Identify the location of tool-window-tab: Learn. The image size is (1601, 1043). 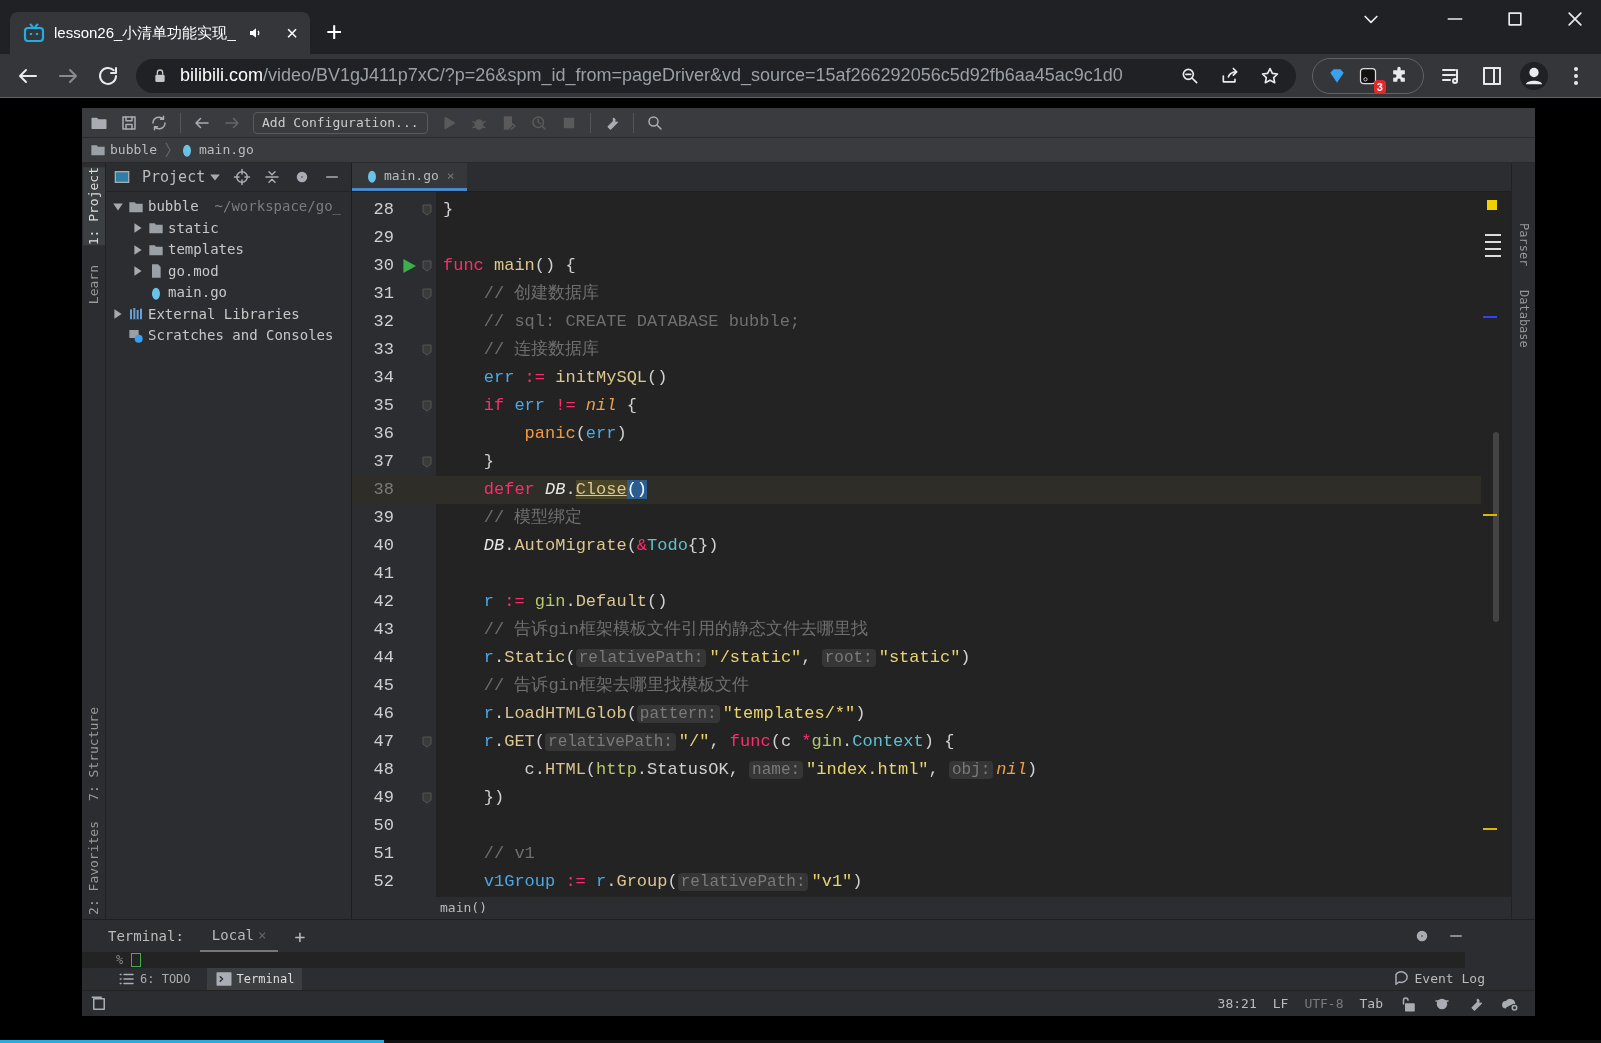
(93, 285).